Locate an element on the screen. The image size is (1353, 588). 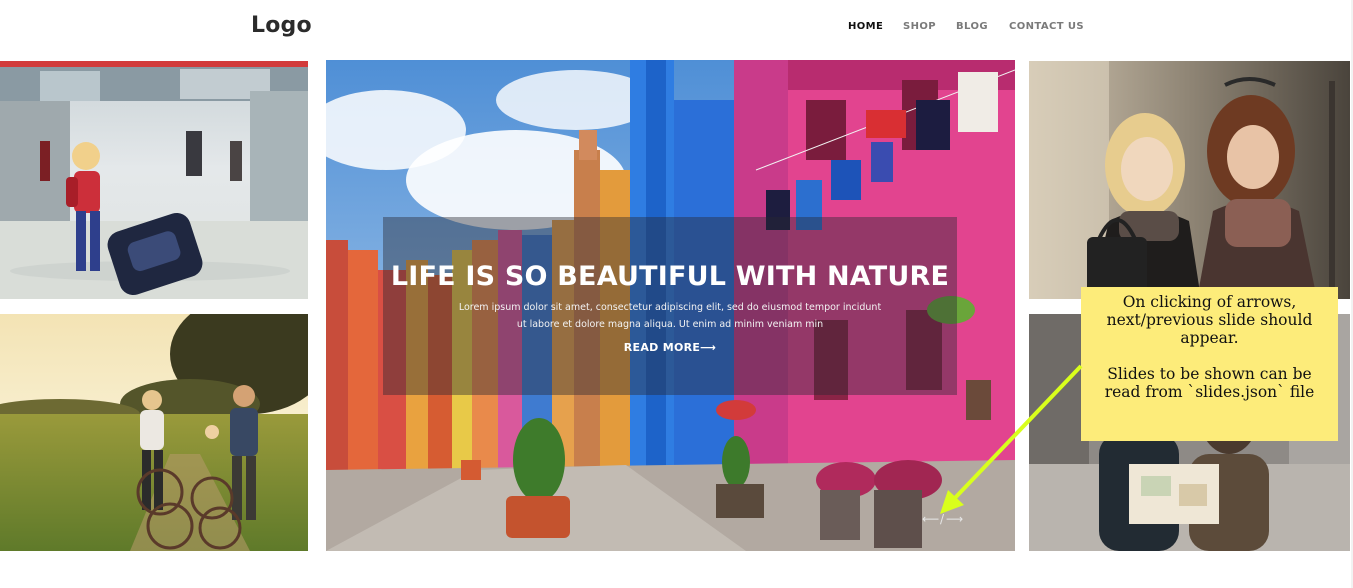
tile-airport-child is located at coordinates (154, 180).